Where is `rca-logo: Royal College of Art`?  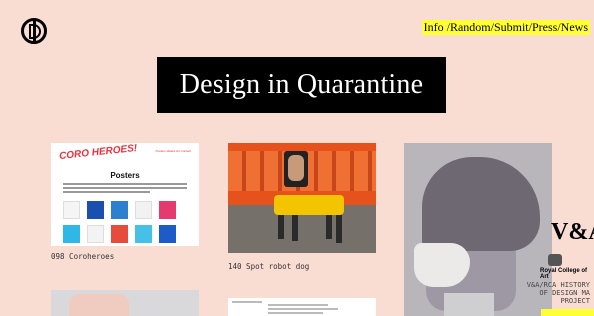 rca-logo: Royal College of Art is located at coordinates (567, 274).